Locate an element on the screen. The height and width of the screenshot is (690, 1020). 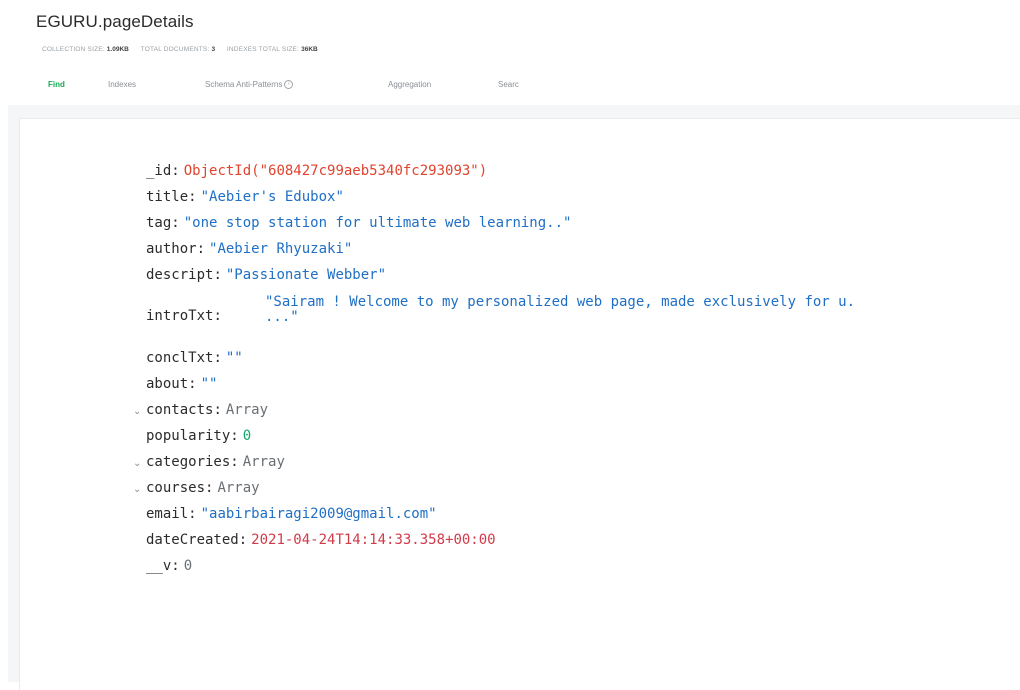
field-value: "Aebier Rhyuzaki" is located at coordinates (281, 249).